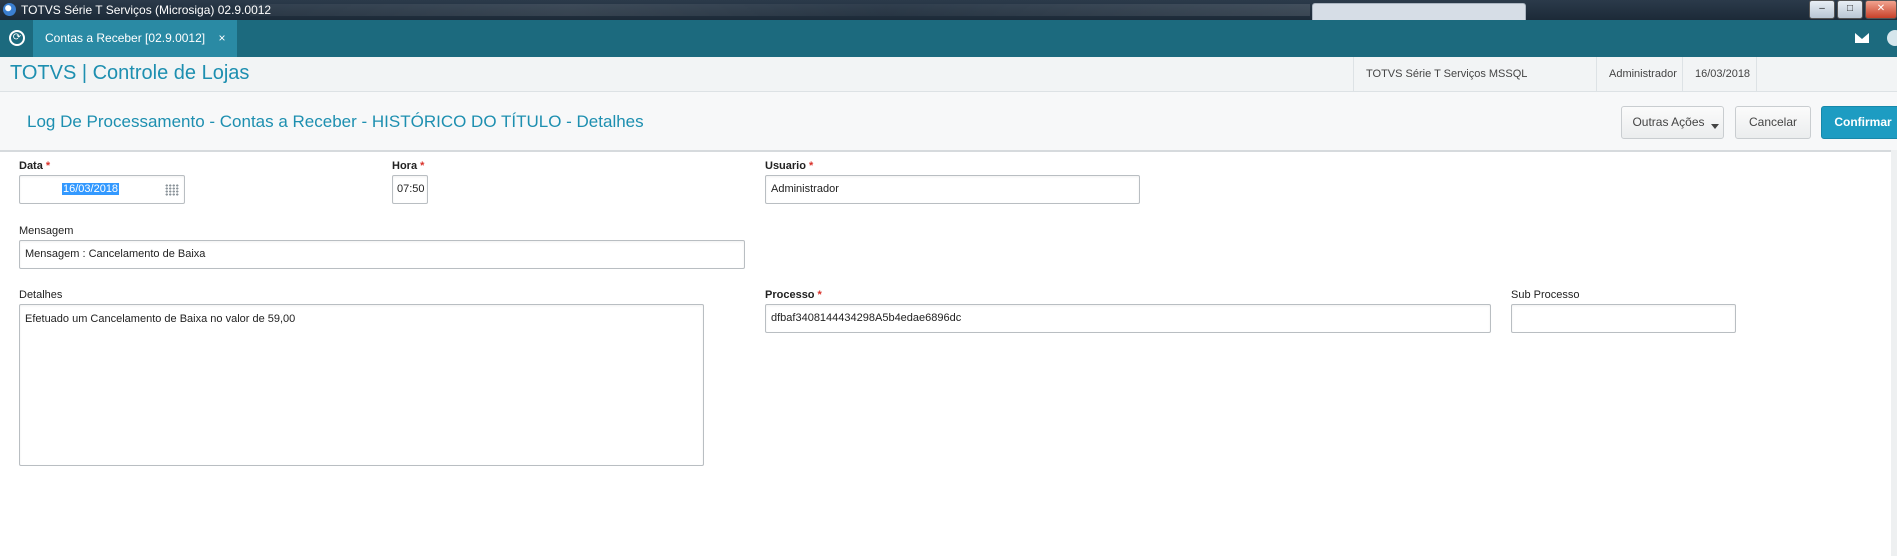 This screenshot has width=1897, height=556. What do you see at coordinates (408, 166) in the screenshot?
I see `hora-label: Hora *` at bounding box center [408, 166].